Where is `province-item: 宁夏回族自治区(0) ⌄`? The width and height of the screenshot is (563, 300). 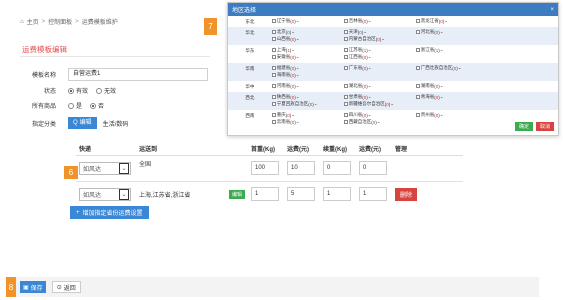 province-item: 宁夏回族自治区(0) ⌄ is located at coordinates (307, 104).